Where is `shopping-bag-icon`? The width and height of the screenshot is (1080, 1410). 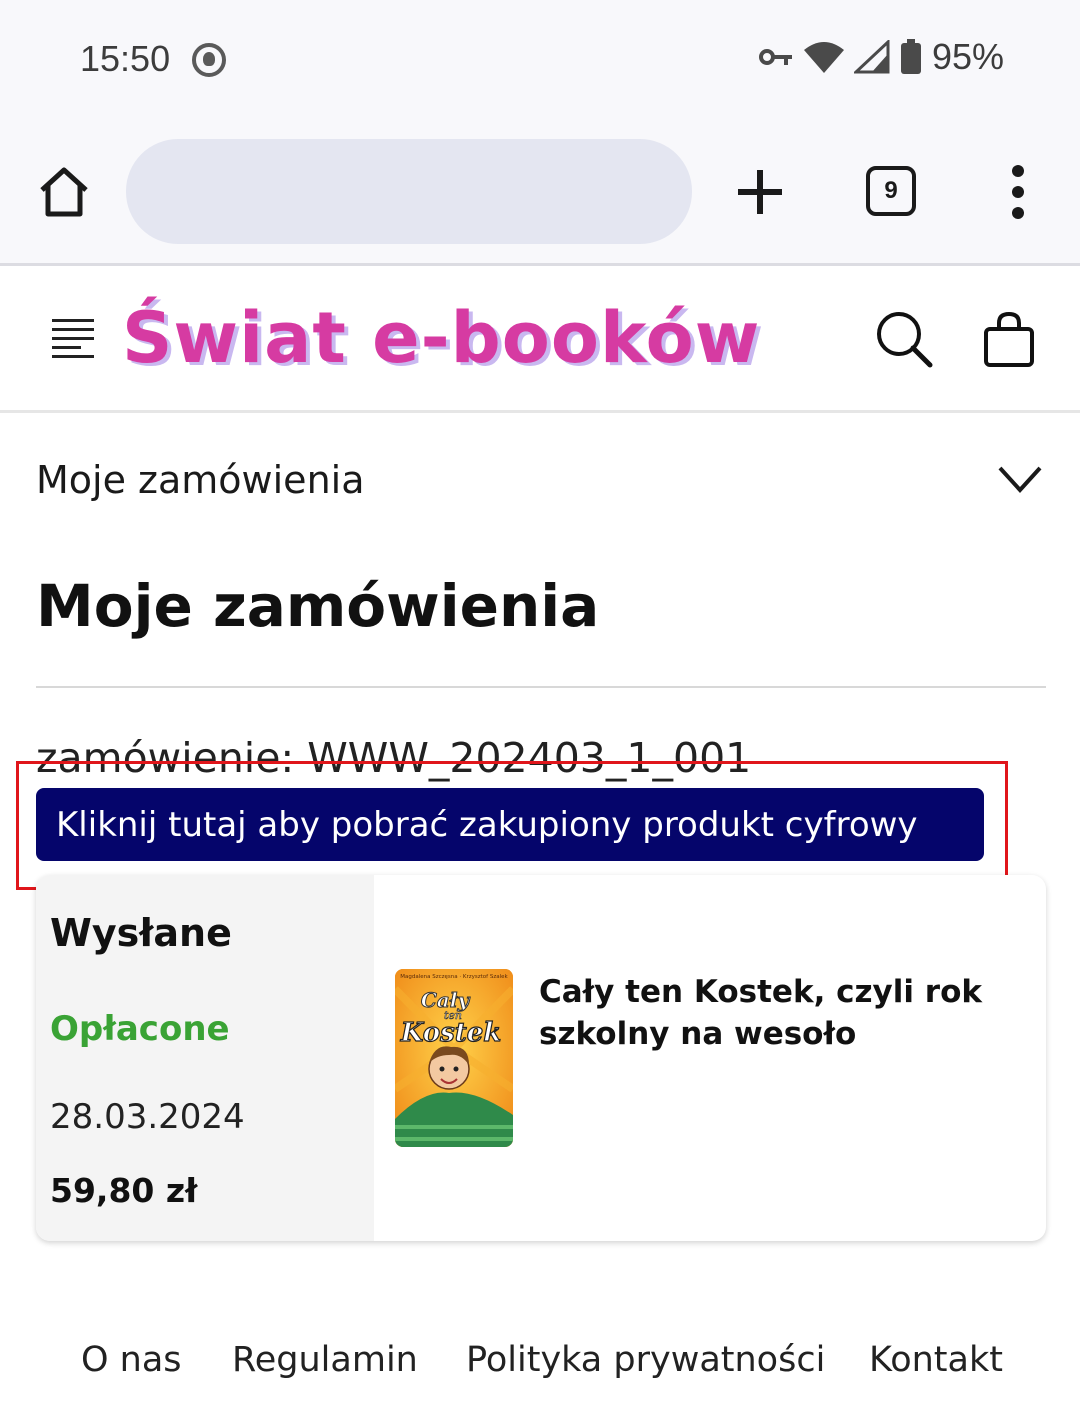 shopping-bag-icon is located at coordinates (1009, 339).